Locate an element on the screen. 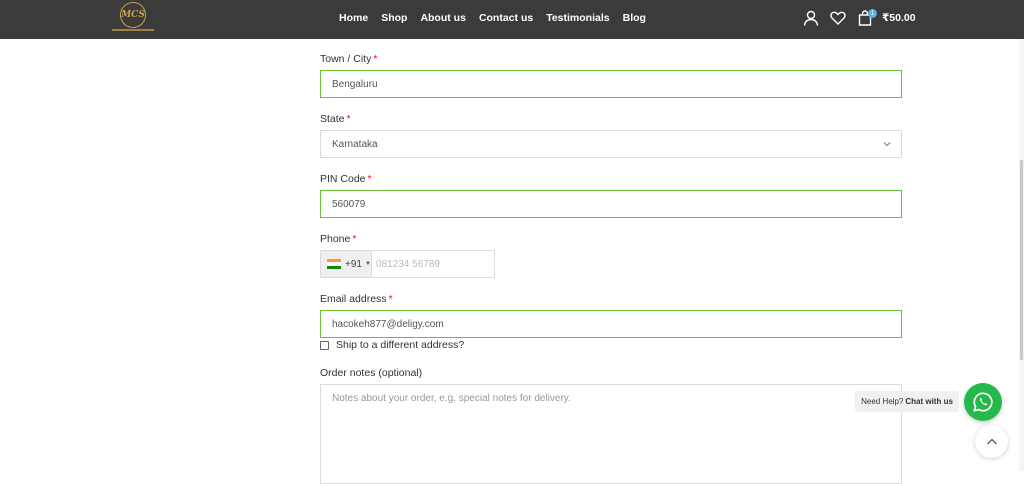 The width and height of the screenshot is (1024, 484). state-select-value: Karnataka is located at coordinates (355, 144).